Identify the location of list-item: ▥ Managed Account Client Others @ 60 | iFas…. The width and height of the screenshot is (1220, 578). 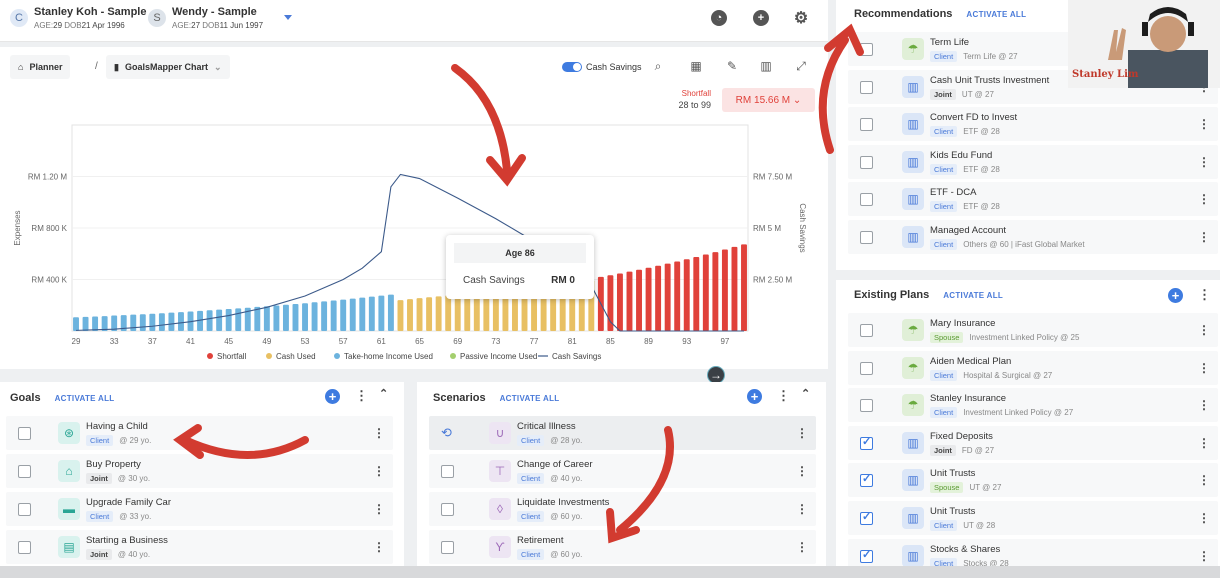
(1033, 237).